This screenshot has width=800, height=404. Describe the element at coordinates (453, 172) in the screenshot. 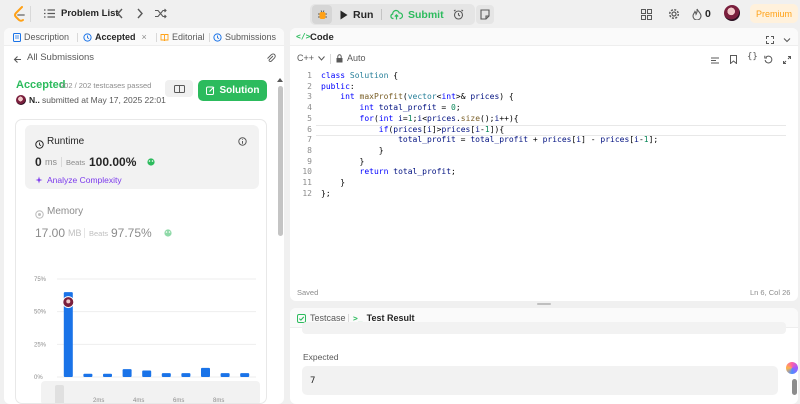

I see `code-token: ;` at that location.